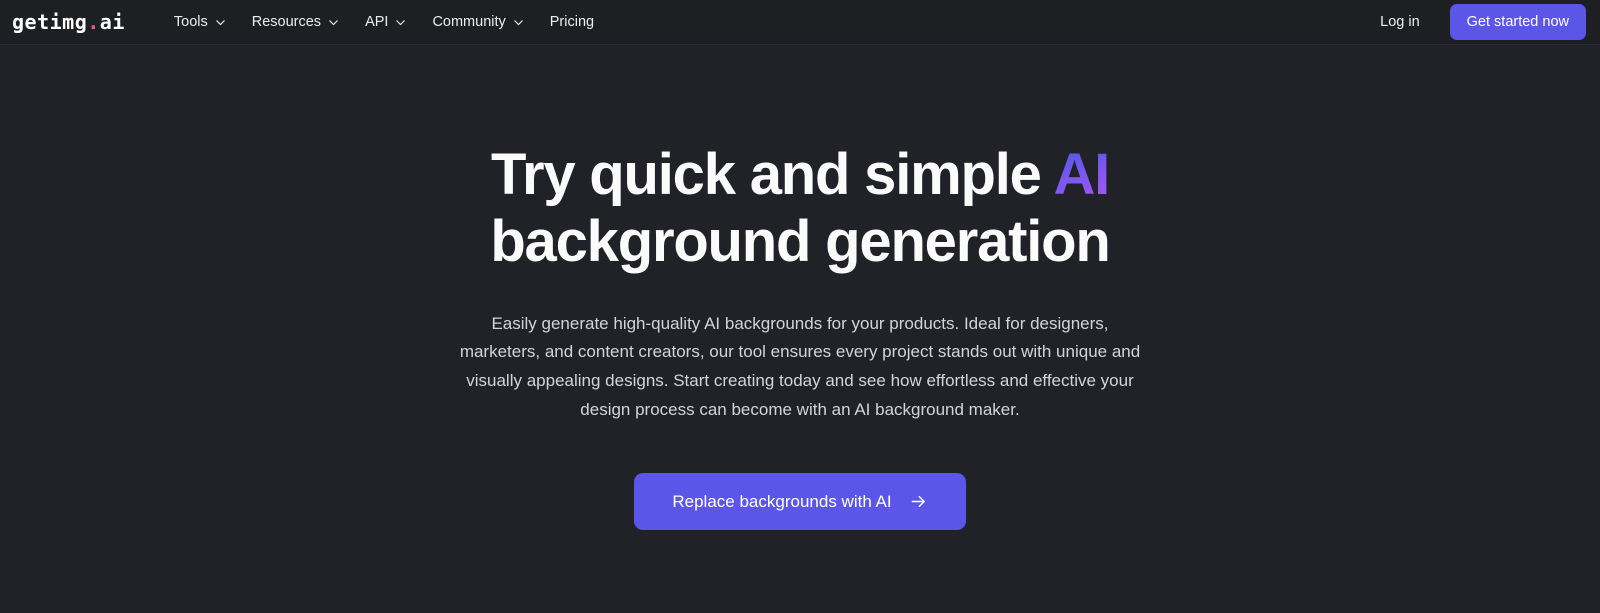 Image resolution: width=1600 pixels, height=613 pixels. I want to click on nav-item-resources: Resources, so click(295, 22).